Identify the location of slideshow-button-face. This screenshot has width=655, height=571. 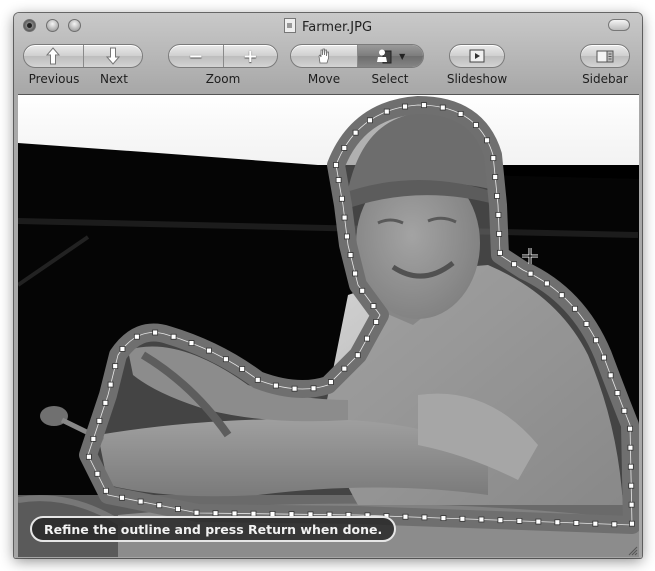
(477, 56).